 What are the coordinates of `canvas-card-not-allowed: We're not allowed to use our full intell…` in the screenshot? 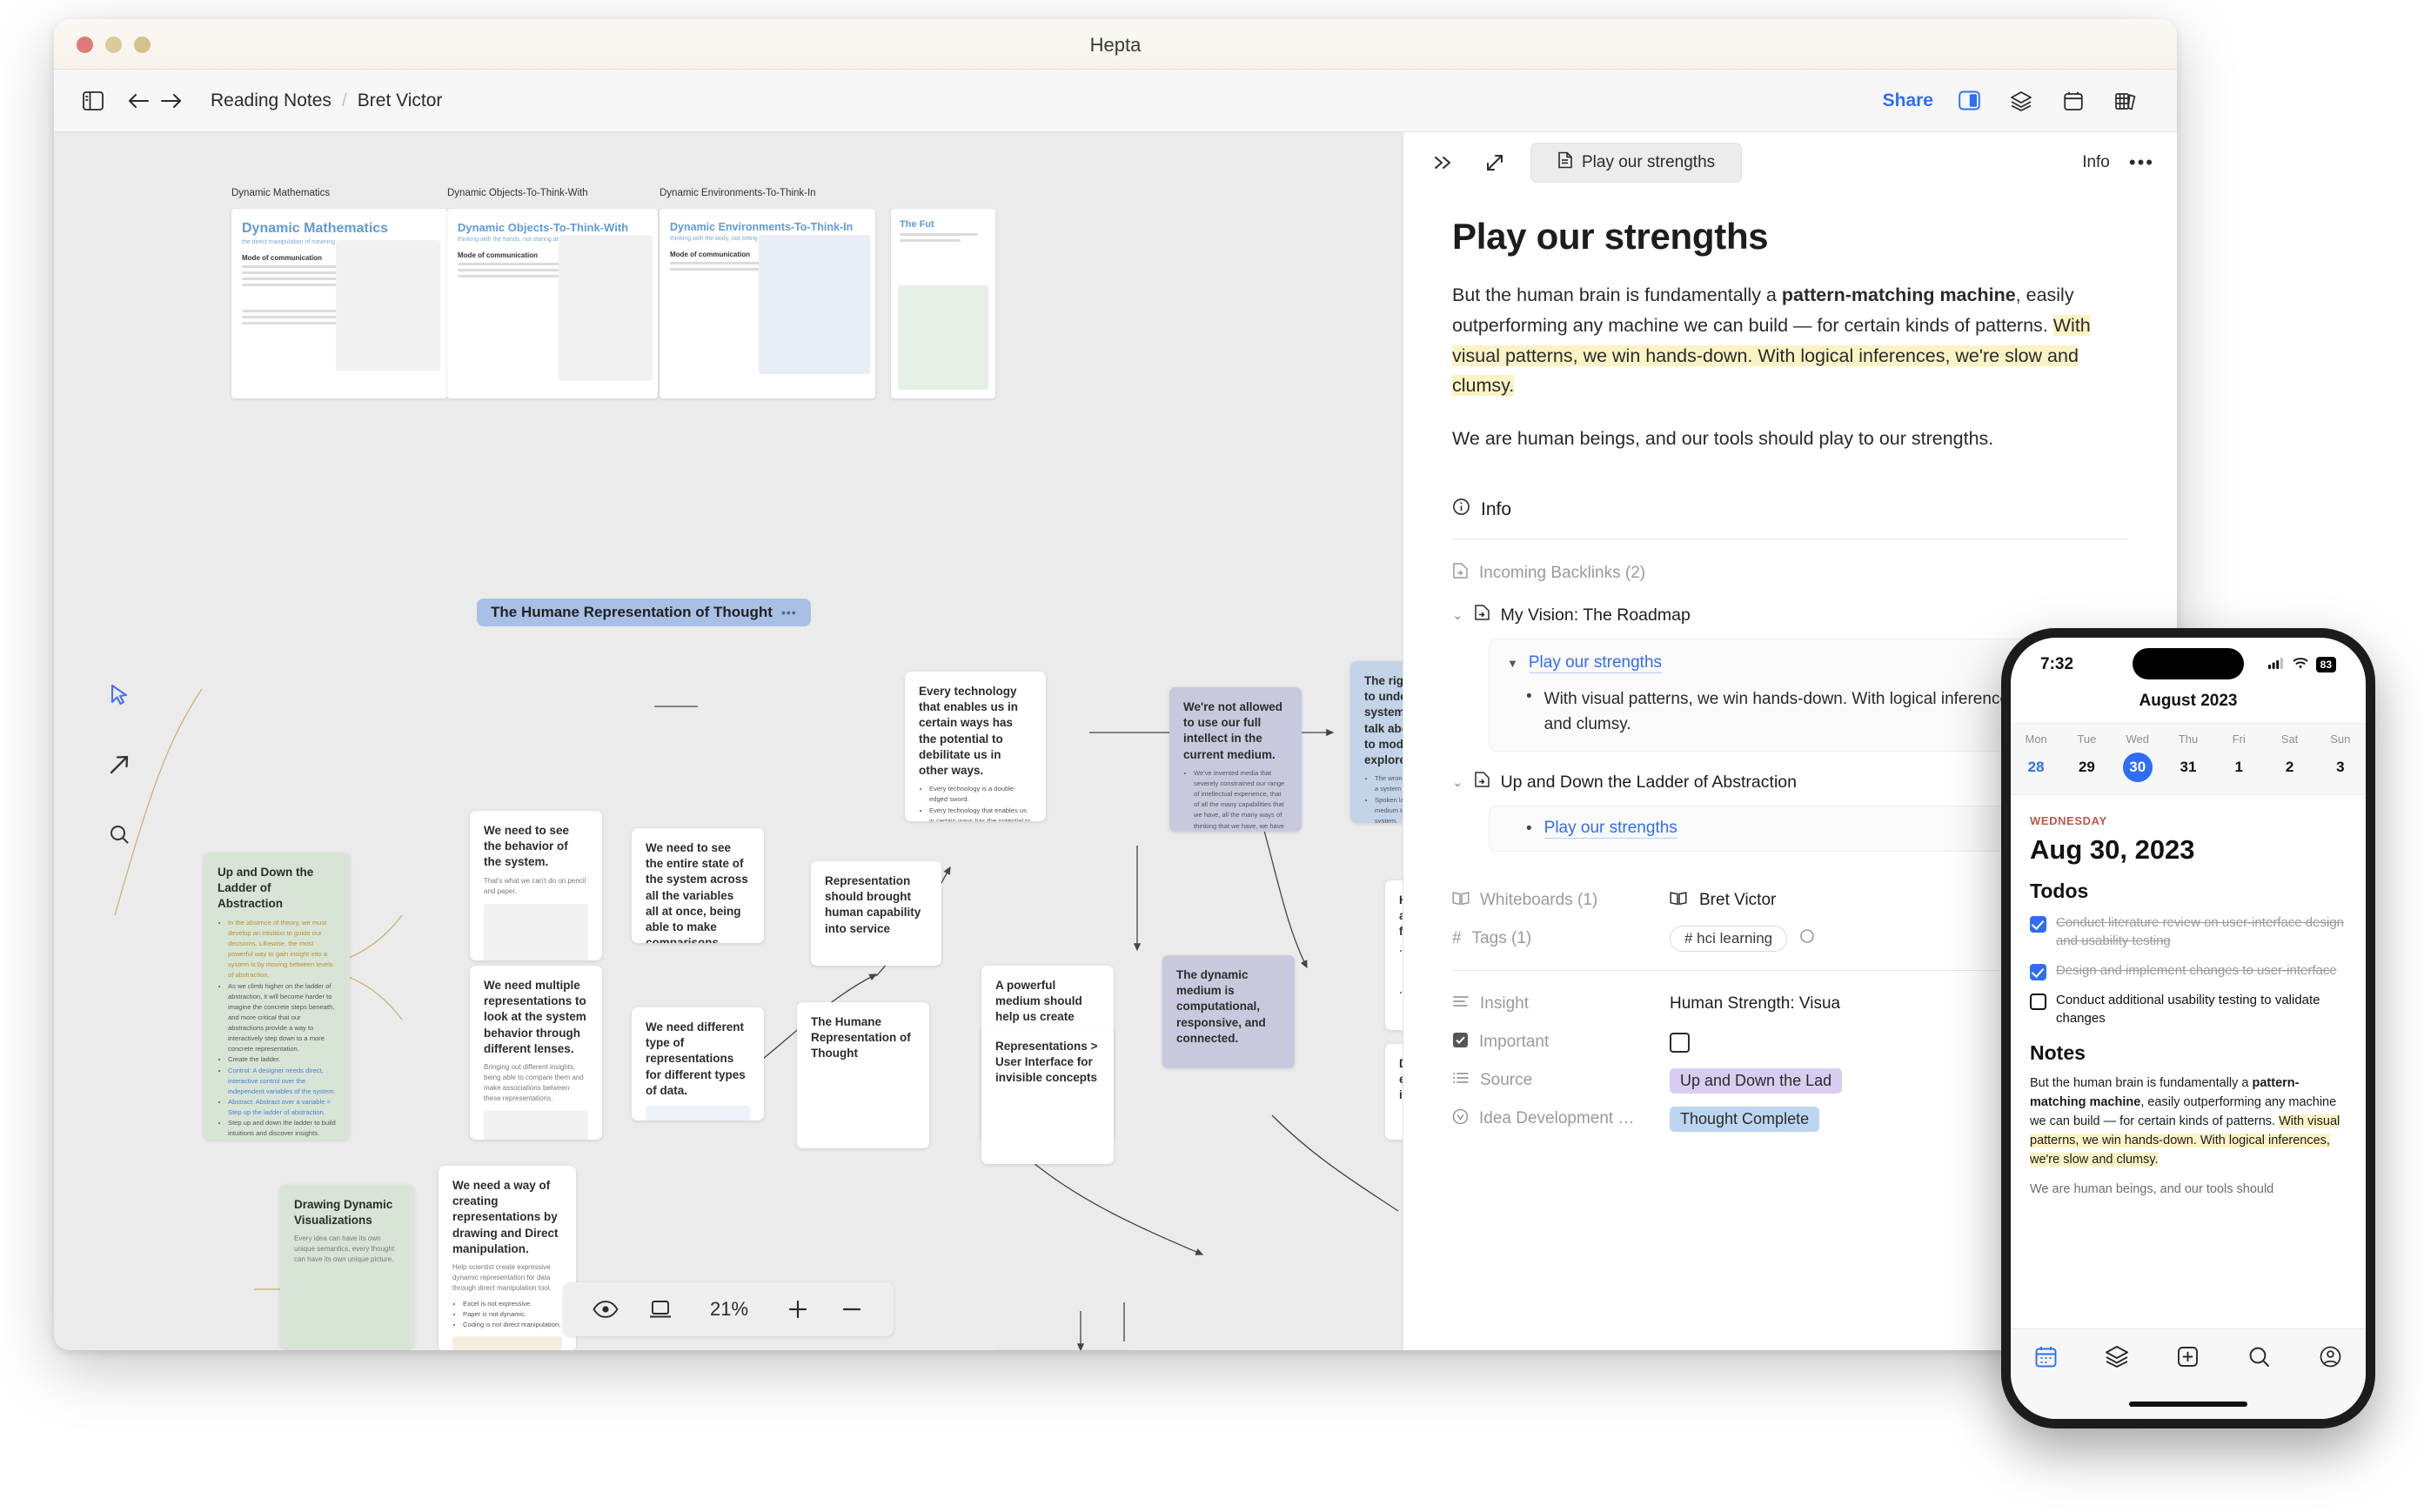 It's located at (1235, 759).